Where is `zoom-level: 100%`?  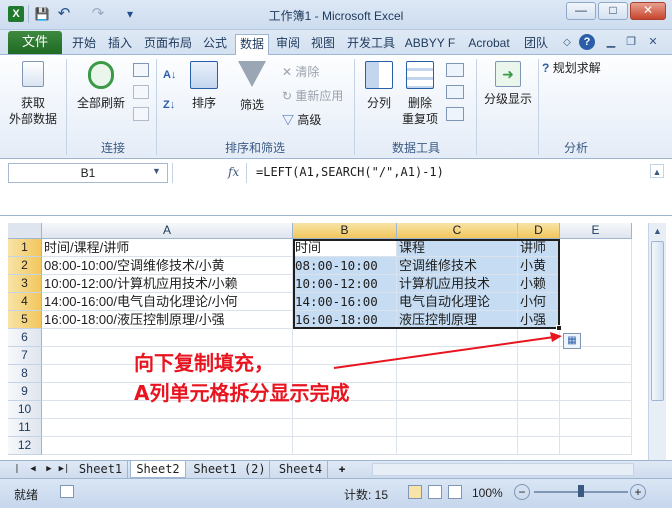
zoom-level: 100% is located at coordinates (487, 493).